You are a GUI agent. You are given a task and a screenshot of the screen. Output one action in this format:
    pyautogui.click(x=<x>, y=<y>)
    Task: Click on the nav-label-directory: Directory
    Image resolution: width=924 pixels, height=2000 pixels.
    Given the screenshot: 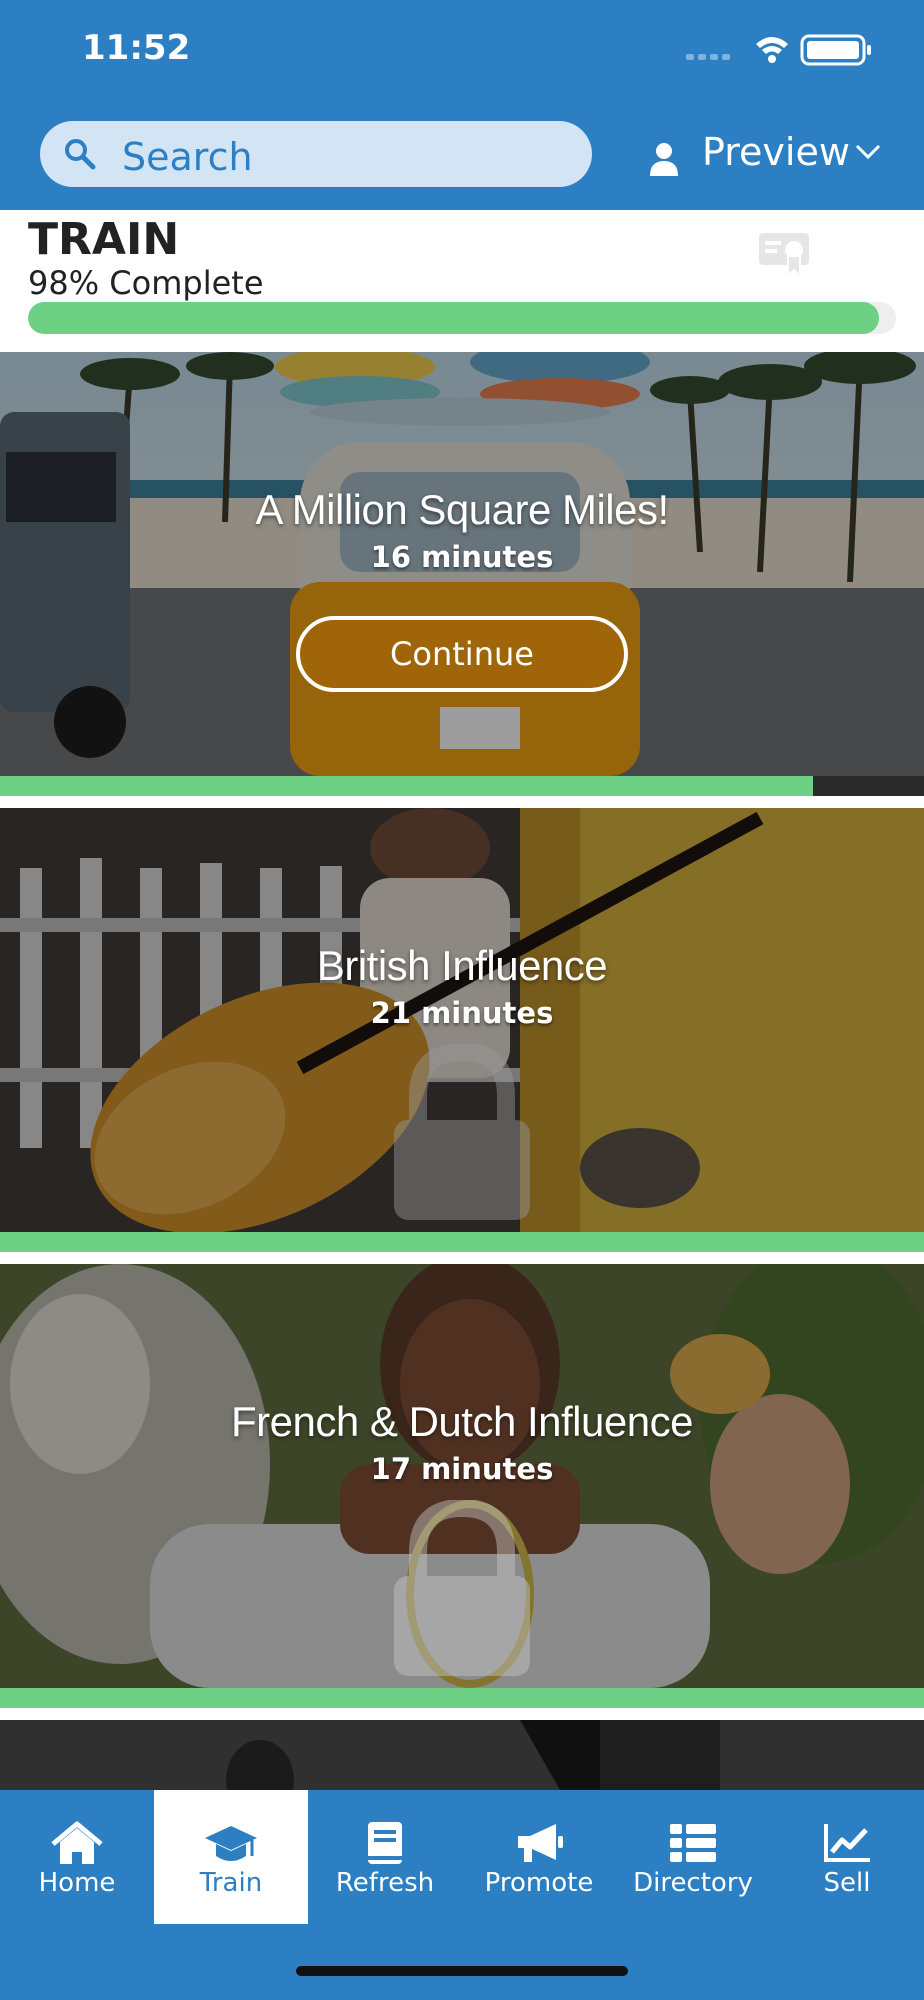 What is the action you would take?
    pyautogui.click(x=693, y=1883)
    